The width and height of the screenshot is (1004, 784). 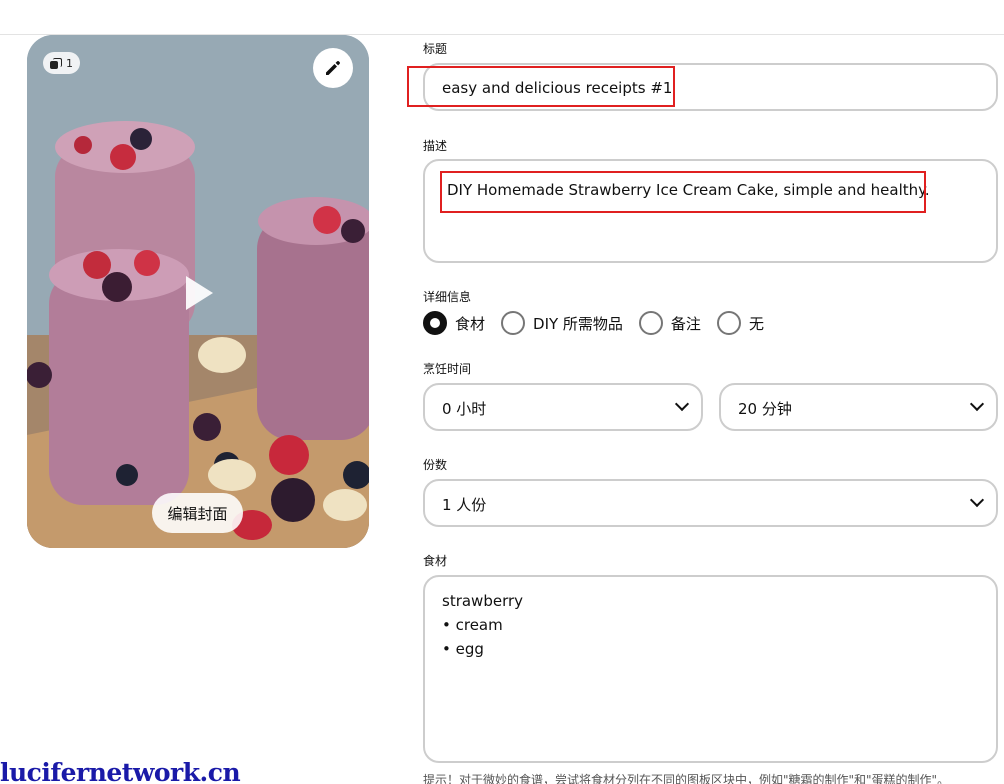 What do you see at coordinates (756, 323) in the screenshot?
I see `radio-label: 无` at bounding box center [756, 323].